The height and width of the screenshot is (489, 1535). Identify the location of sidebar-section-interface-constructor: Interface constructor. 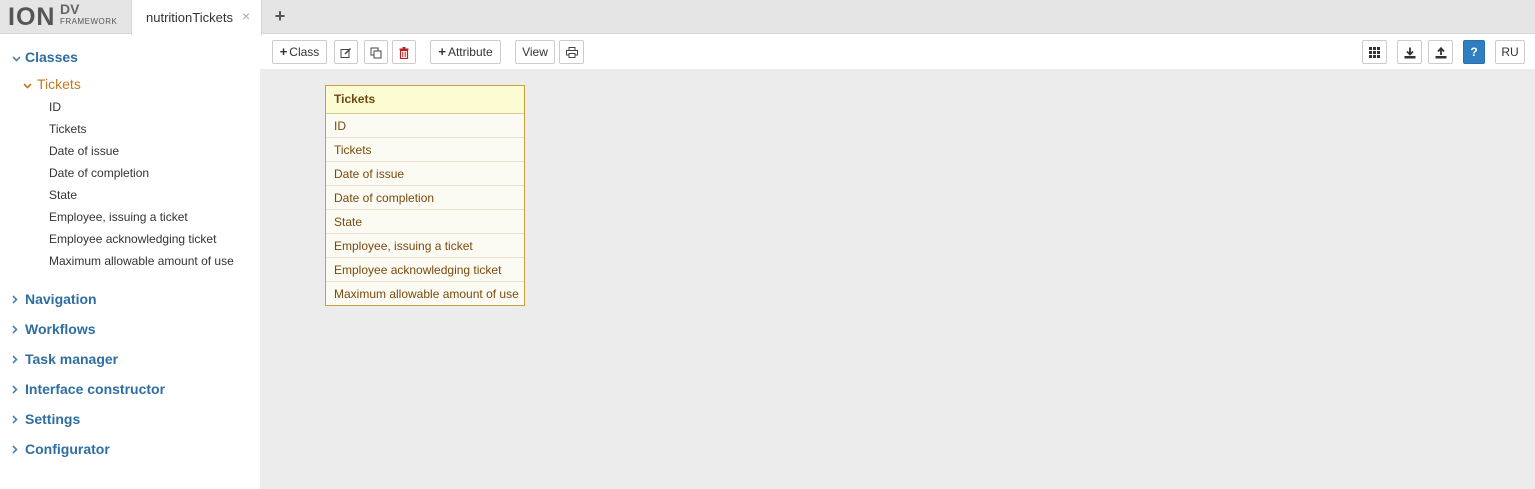
(88, 391).